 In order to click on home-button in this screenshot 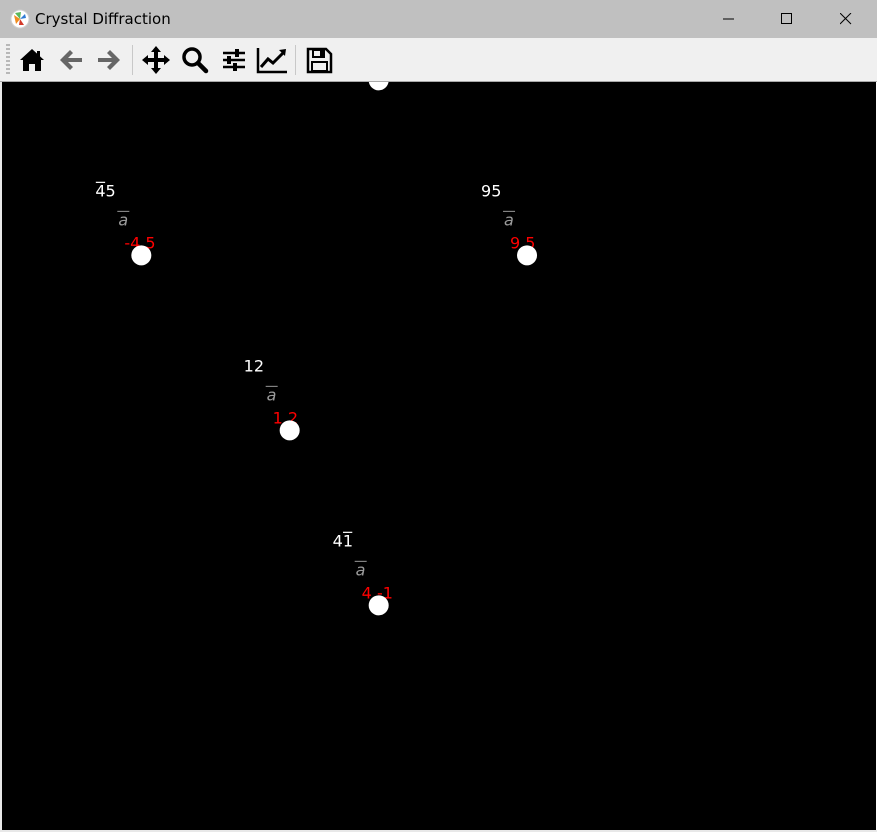, I will do `click(32, 60)`.